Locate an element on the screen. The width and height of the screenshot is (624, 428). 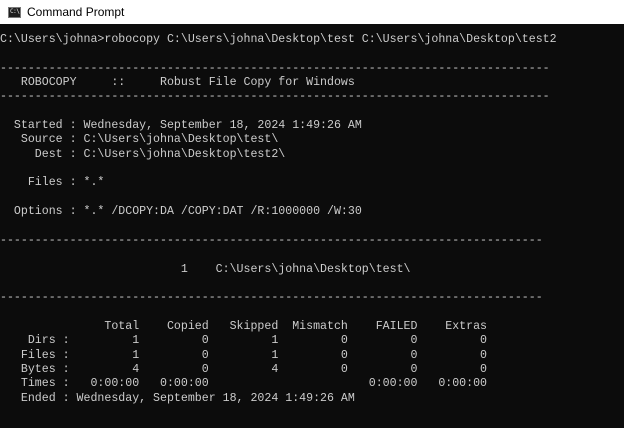
console-line: ROBOCOPY :: Robust File Copy for Windows is located at coordinates (177, 83).